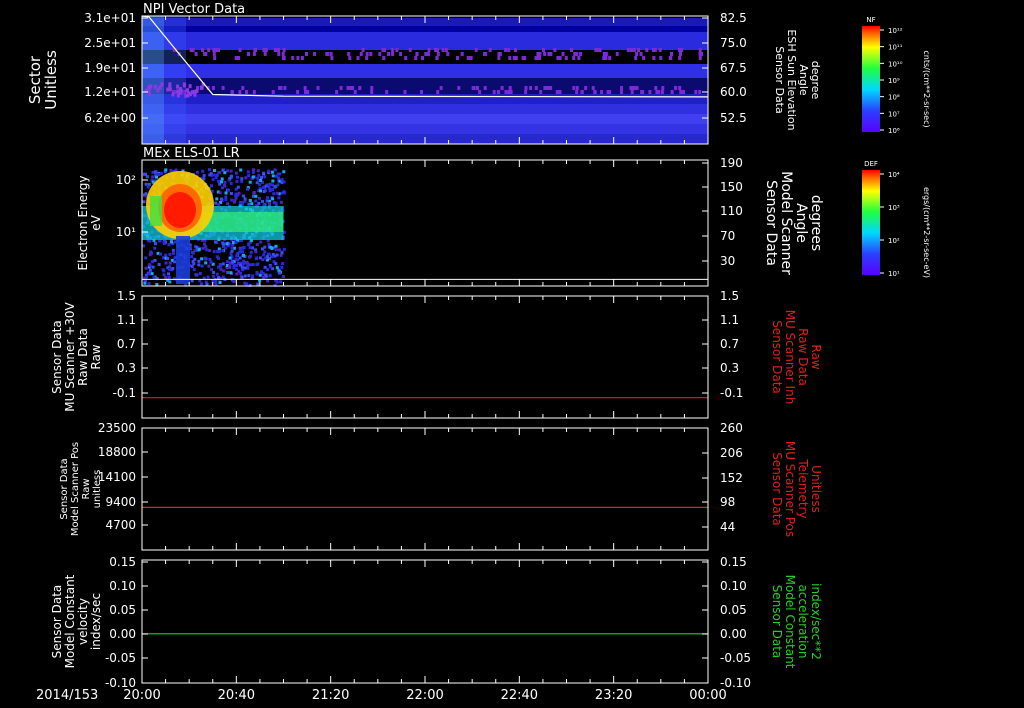  Describe the element at coordinates (801, 223) in the screenshot. I see `y-axis-title-right: Angle` at that location.